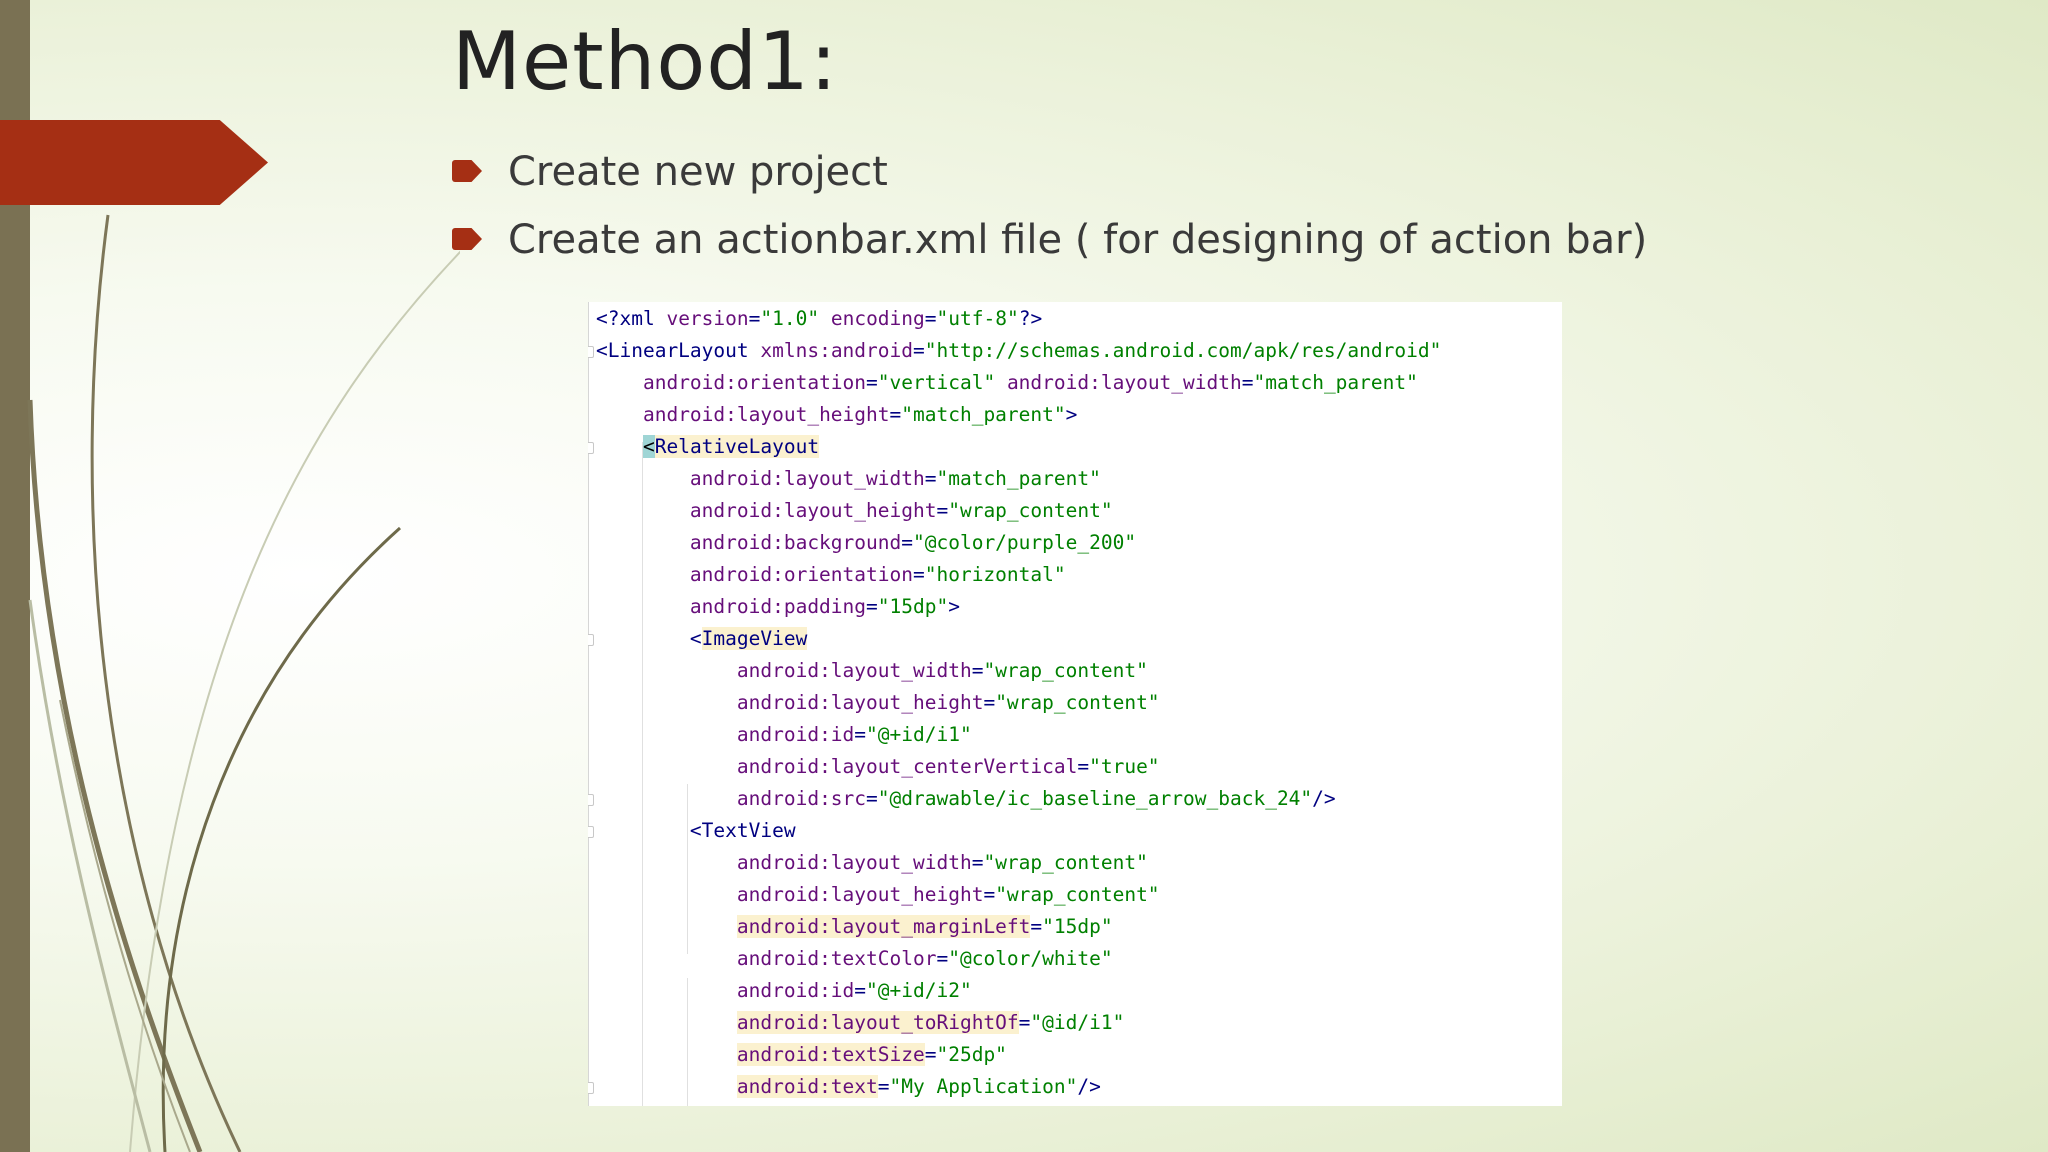 The width and height of the screenshot is (2048, 1152). What do you see at coordinates (895, 478) in the screenshot?
I see `code-line: android:layout_width="match_parent"` at bounding box center [895, 478].